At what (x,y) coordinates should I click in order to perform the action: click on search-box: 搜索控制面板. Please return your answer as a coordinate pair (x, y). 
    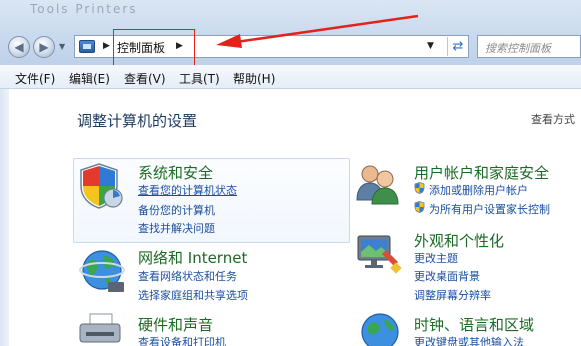
    Looking at the image, I should click on (529, 46).